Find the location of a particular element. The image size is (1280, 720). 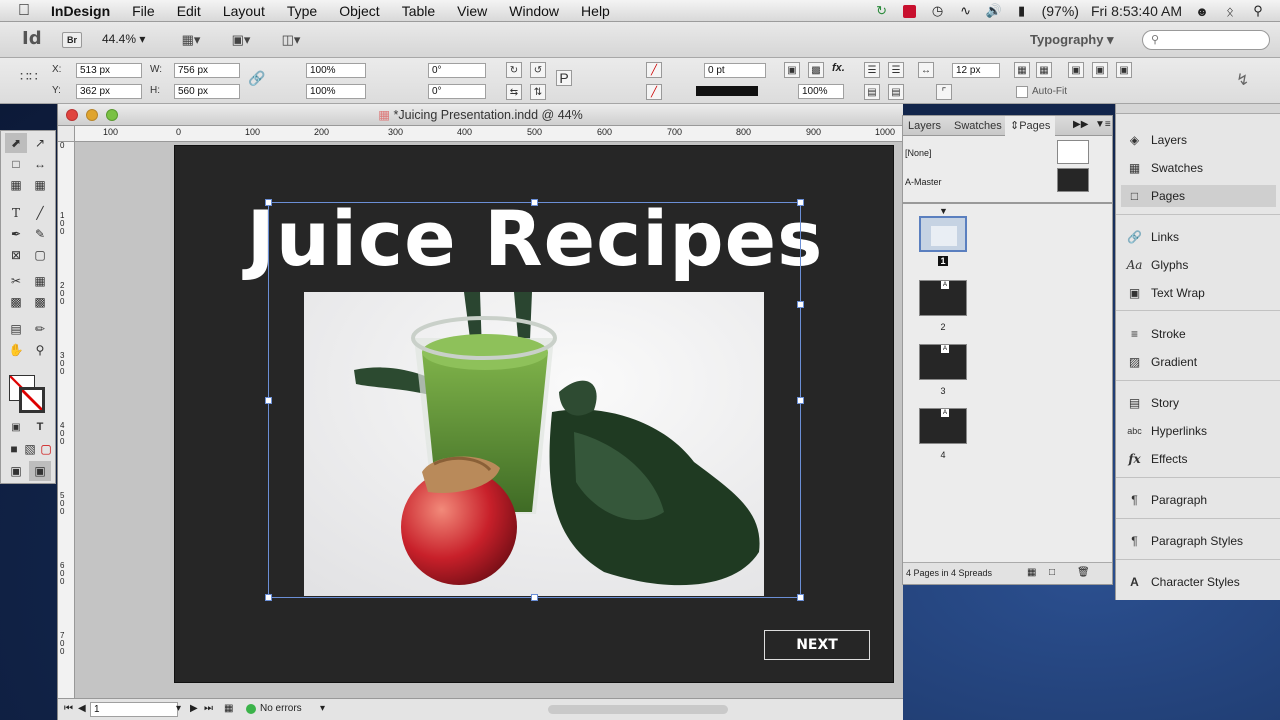

rectangle-frame-tool-icon: ⊠ is located at coordinates (16, 255).